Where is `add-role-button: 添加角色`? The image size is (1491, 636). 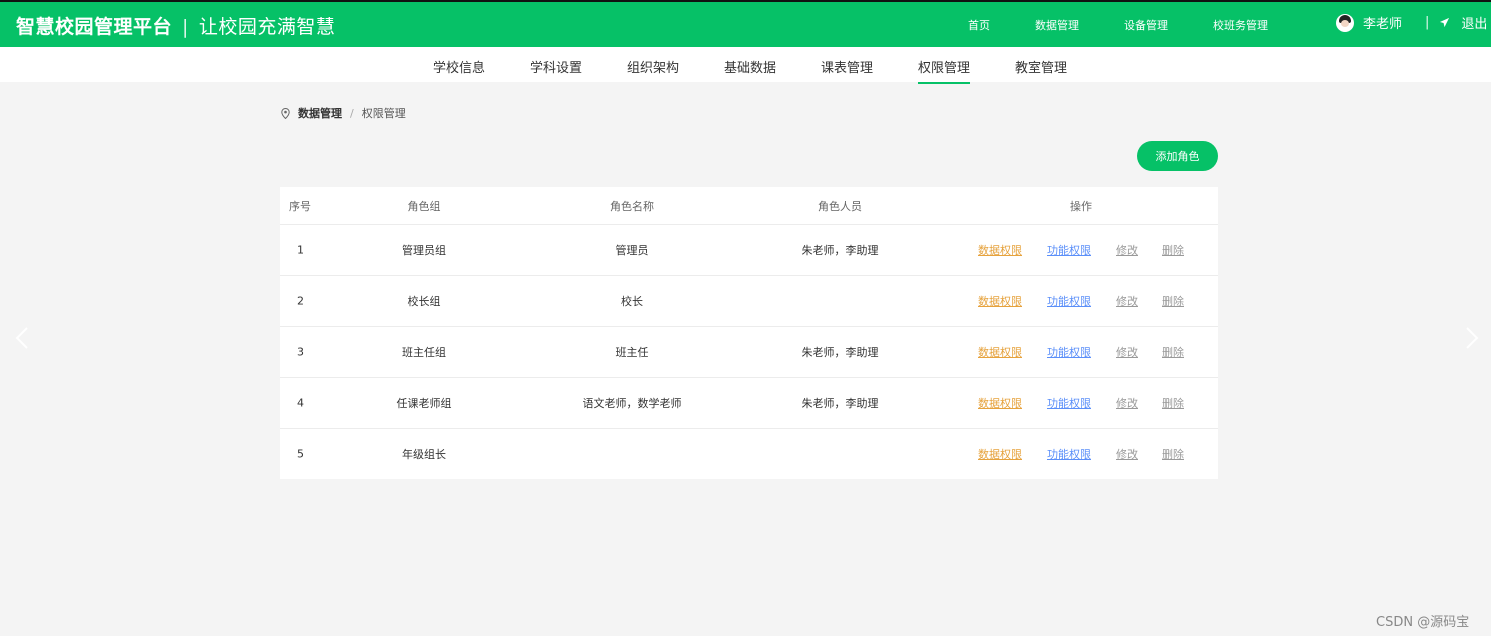 add-role-button: 添加角色 is located at coordinates (1177, 156).